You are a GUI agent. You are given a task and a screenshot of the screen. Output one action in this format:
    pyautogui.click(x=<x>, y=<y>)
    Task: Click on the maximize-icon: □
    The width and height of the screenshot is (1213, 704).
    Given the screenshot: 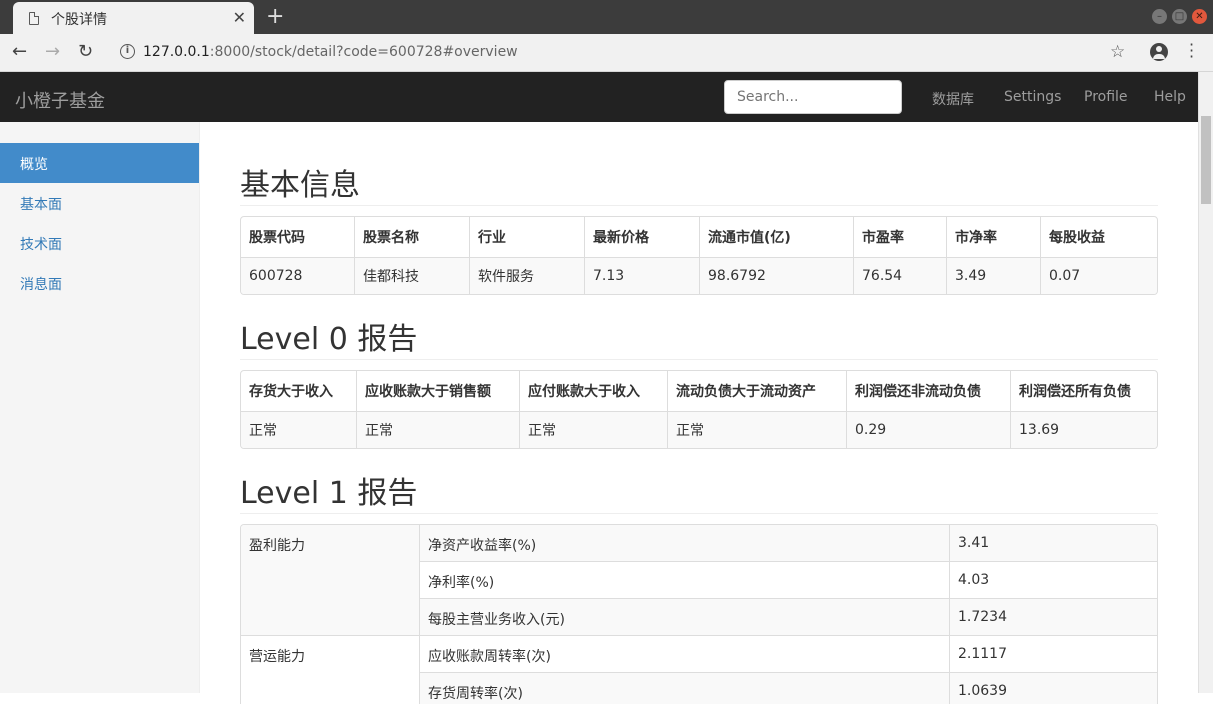 What is the action you would take?
    pyautogui.click(x=1179, y=16)
    